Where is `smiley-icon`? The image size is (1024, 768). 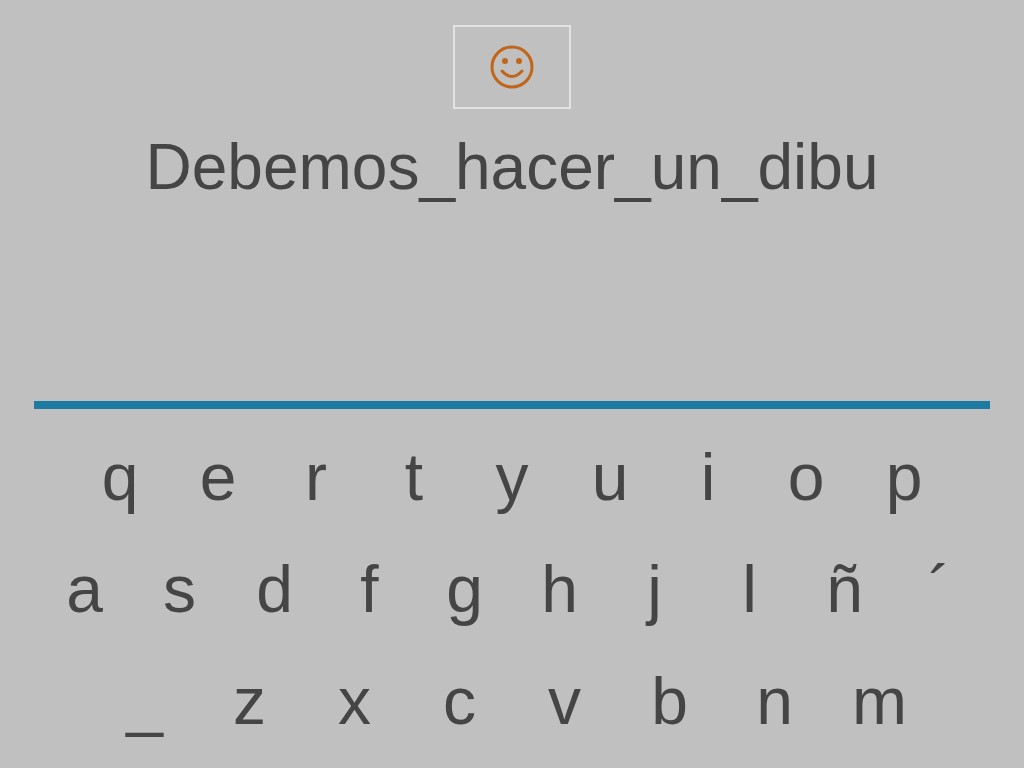 smiley-icon is located at coordinates (512, 67).